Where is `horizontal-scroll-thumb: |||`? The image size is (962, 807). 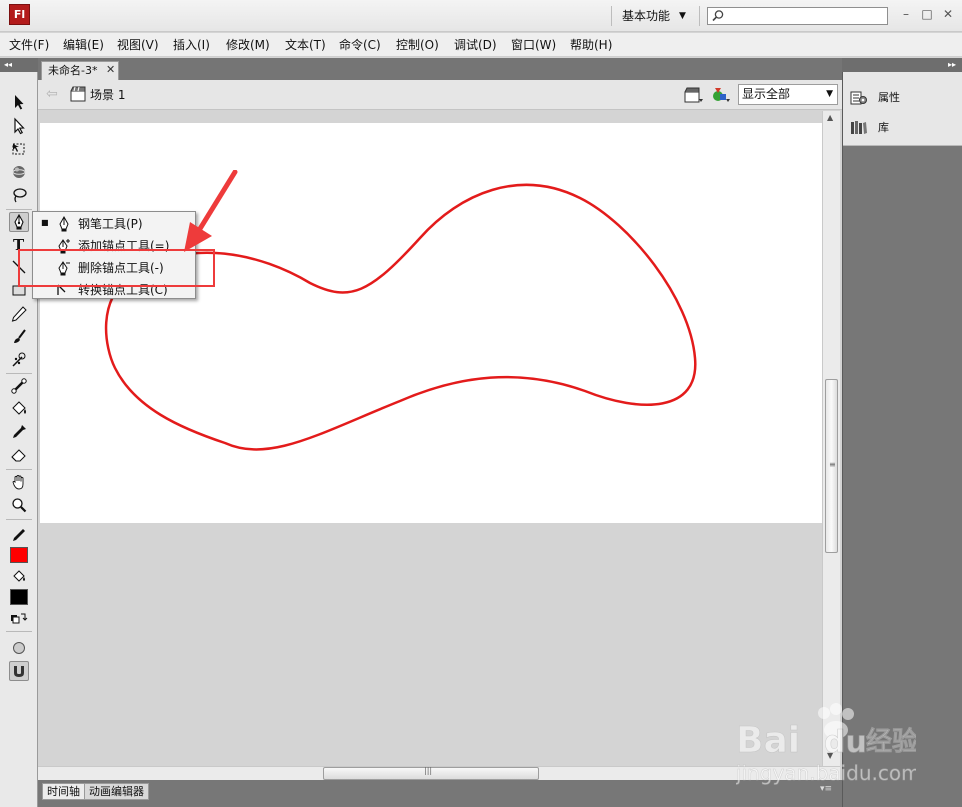 horizontal-scroll-thumb: ||| is located at coordinates (431, 773).